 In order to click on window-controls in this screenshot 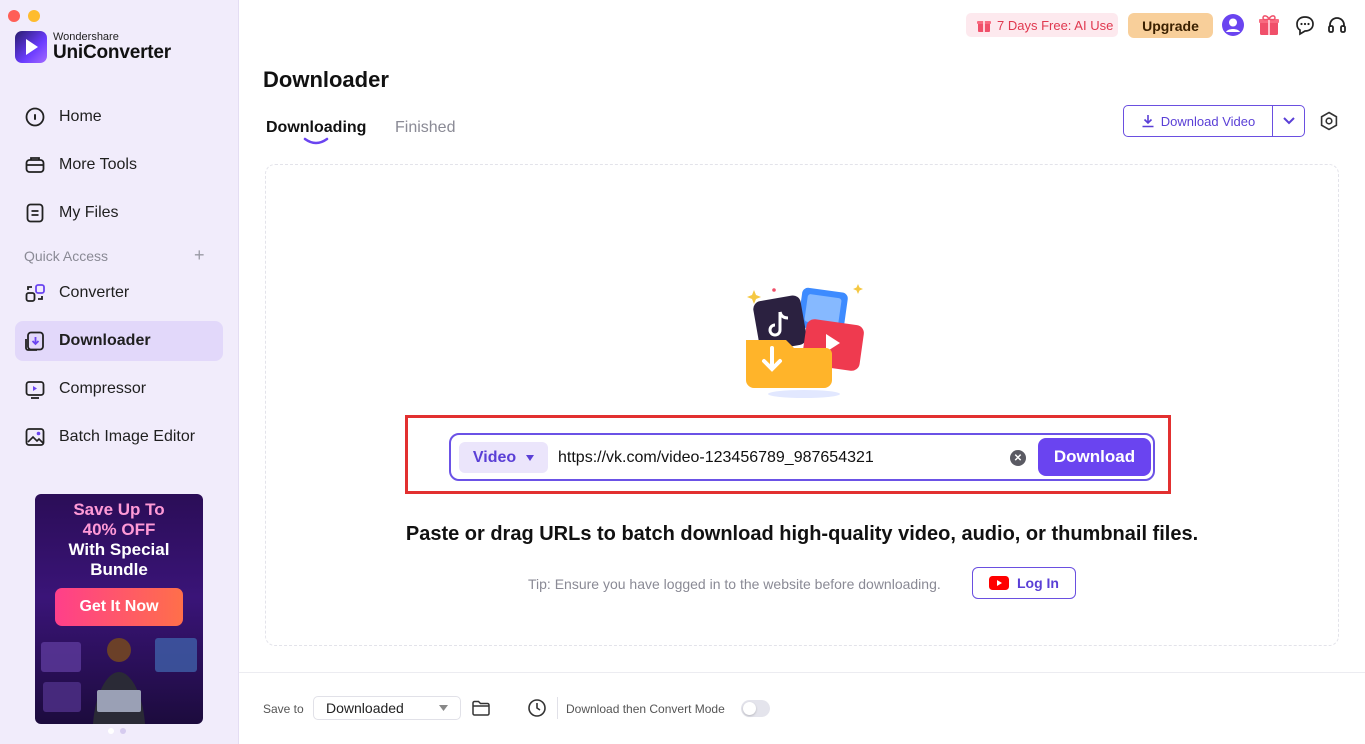, I will do `click(24, 16)`.